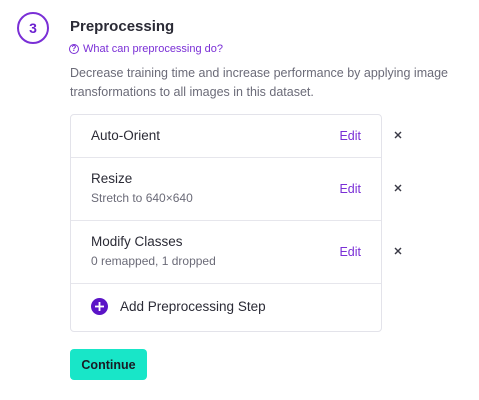 Image resolution: width=479 pixels, height=400 pixels. I want to click on remove-resize-button, so click(398, 188).